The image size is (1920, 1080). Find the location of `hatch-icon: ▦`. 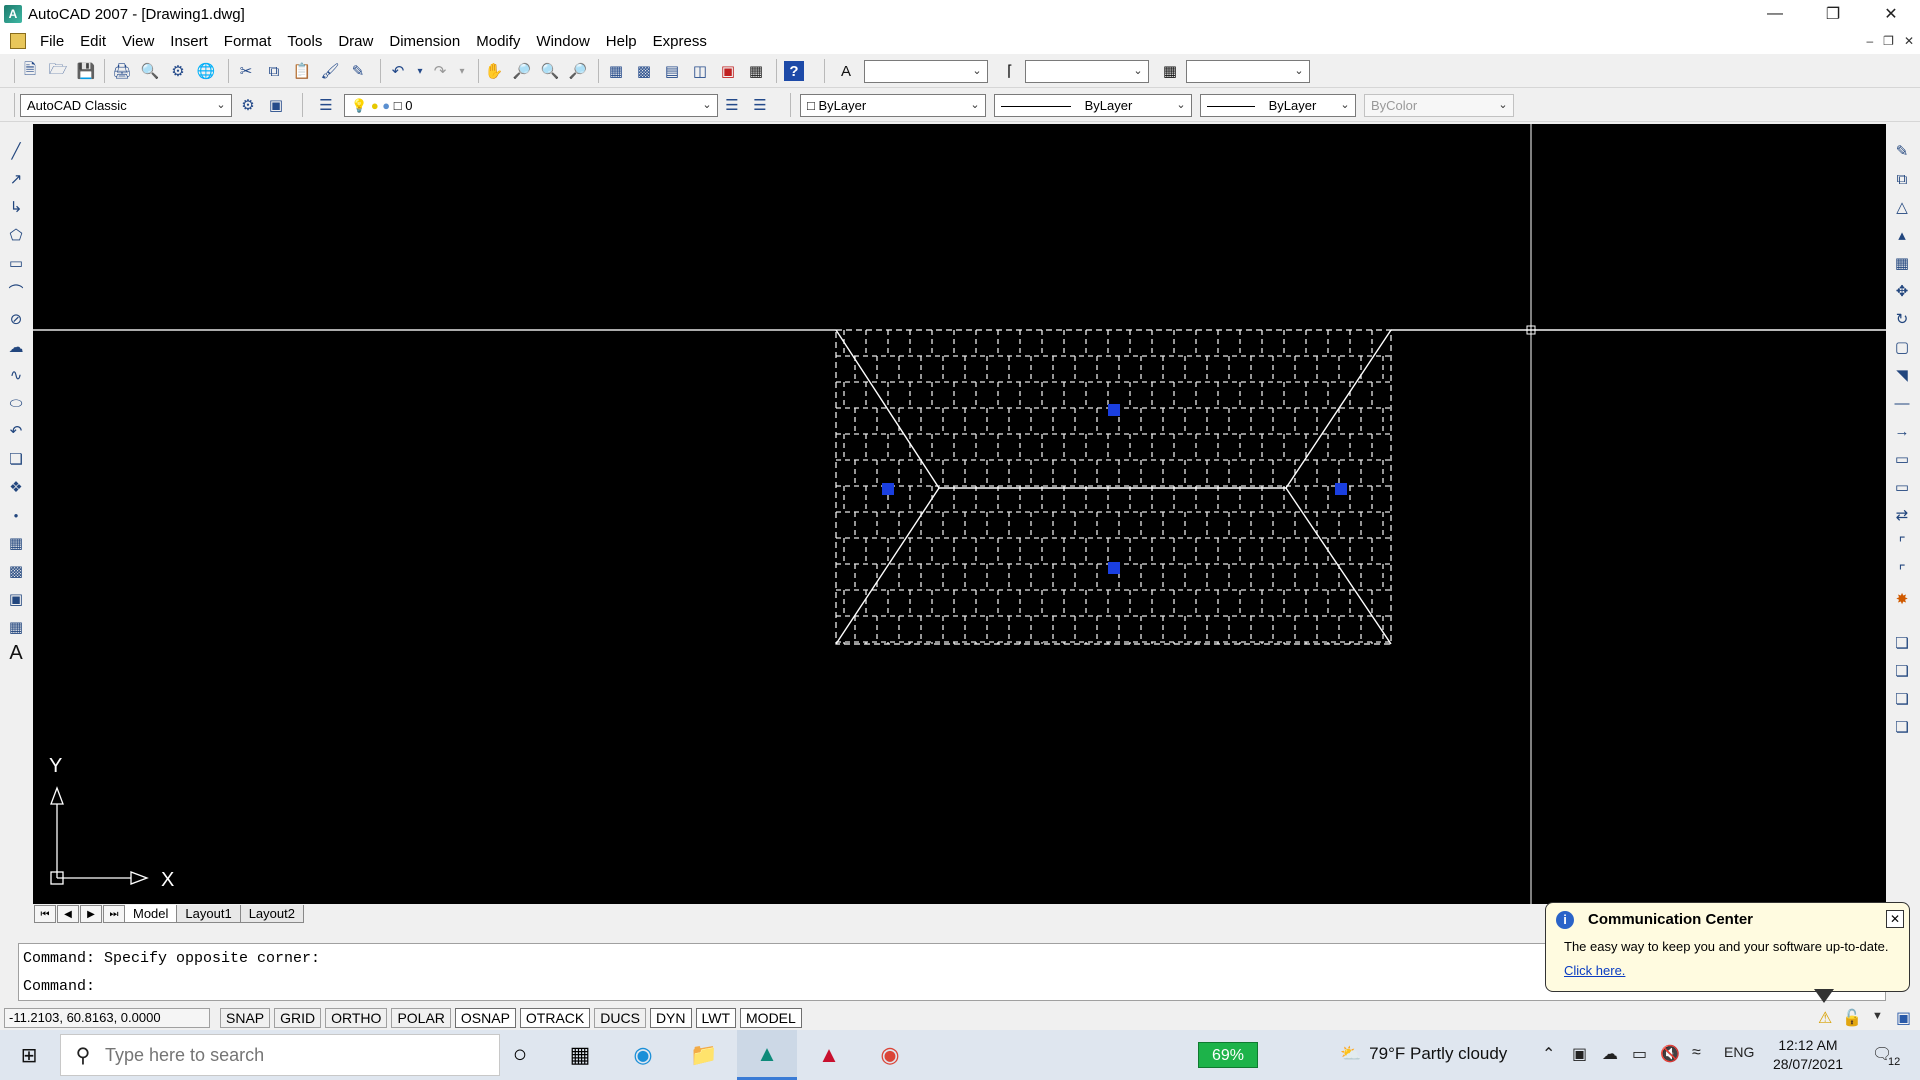

hatch-icon: ▦ is located at coordinates (16, 543).